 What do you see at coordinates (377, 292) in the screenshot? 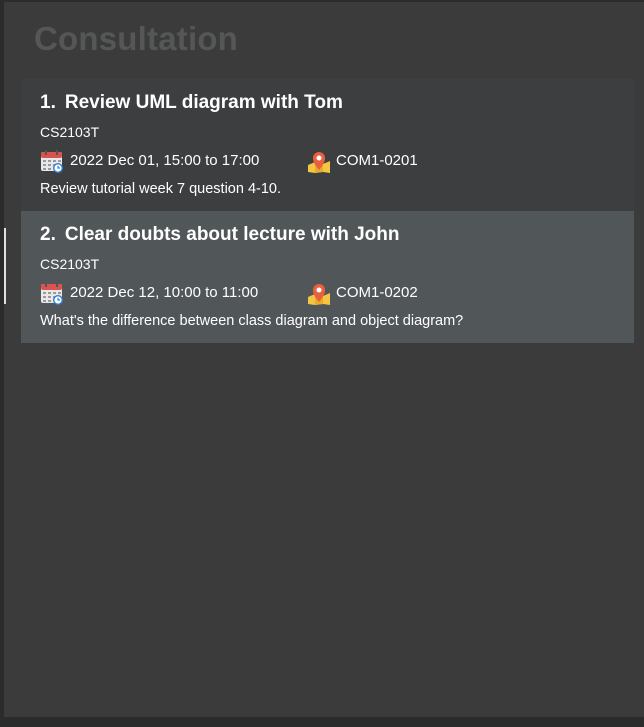
I see `consultation-location: COM1-0202` at bounding box center [377, 292].